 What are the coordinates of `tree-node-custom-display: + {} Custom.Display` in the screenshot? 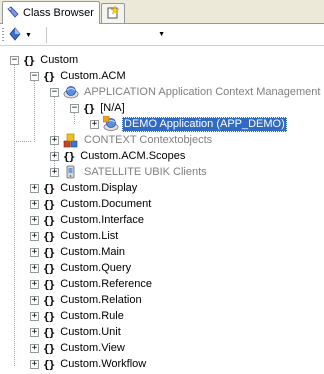 It's located at (84, 188).